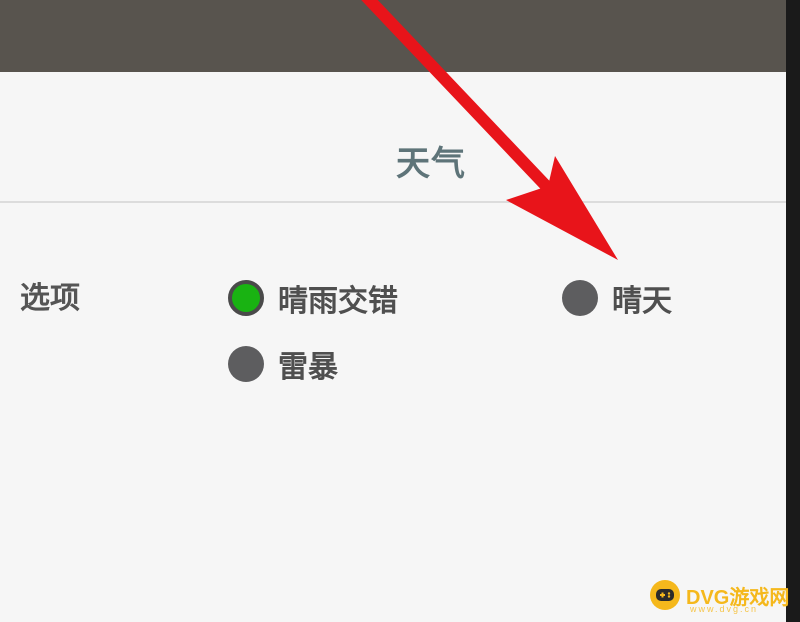 The image size is (800, 622). What do you see at coordinates (793, 311) in the screenshot?
I see `window-edge` at bounding box center [793, 311].